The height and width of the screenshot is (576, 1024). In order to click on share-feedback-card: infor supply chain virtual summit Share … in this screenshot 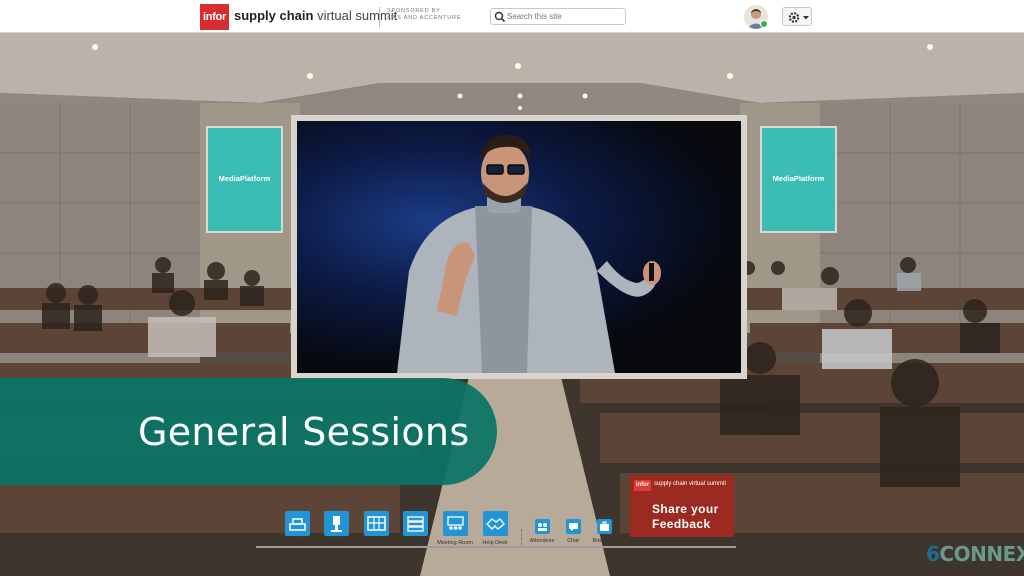, I will do `click(682, 506)`.